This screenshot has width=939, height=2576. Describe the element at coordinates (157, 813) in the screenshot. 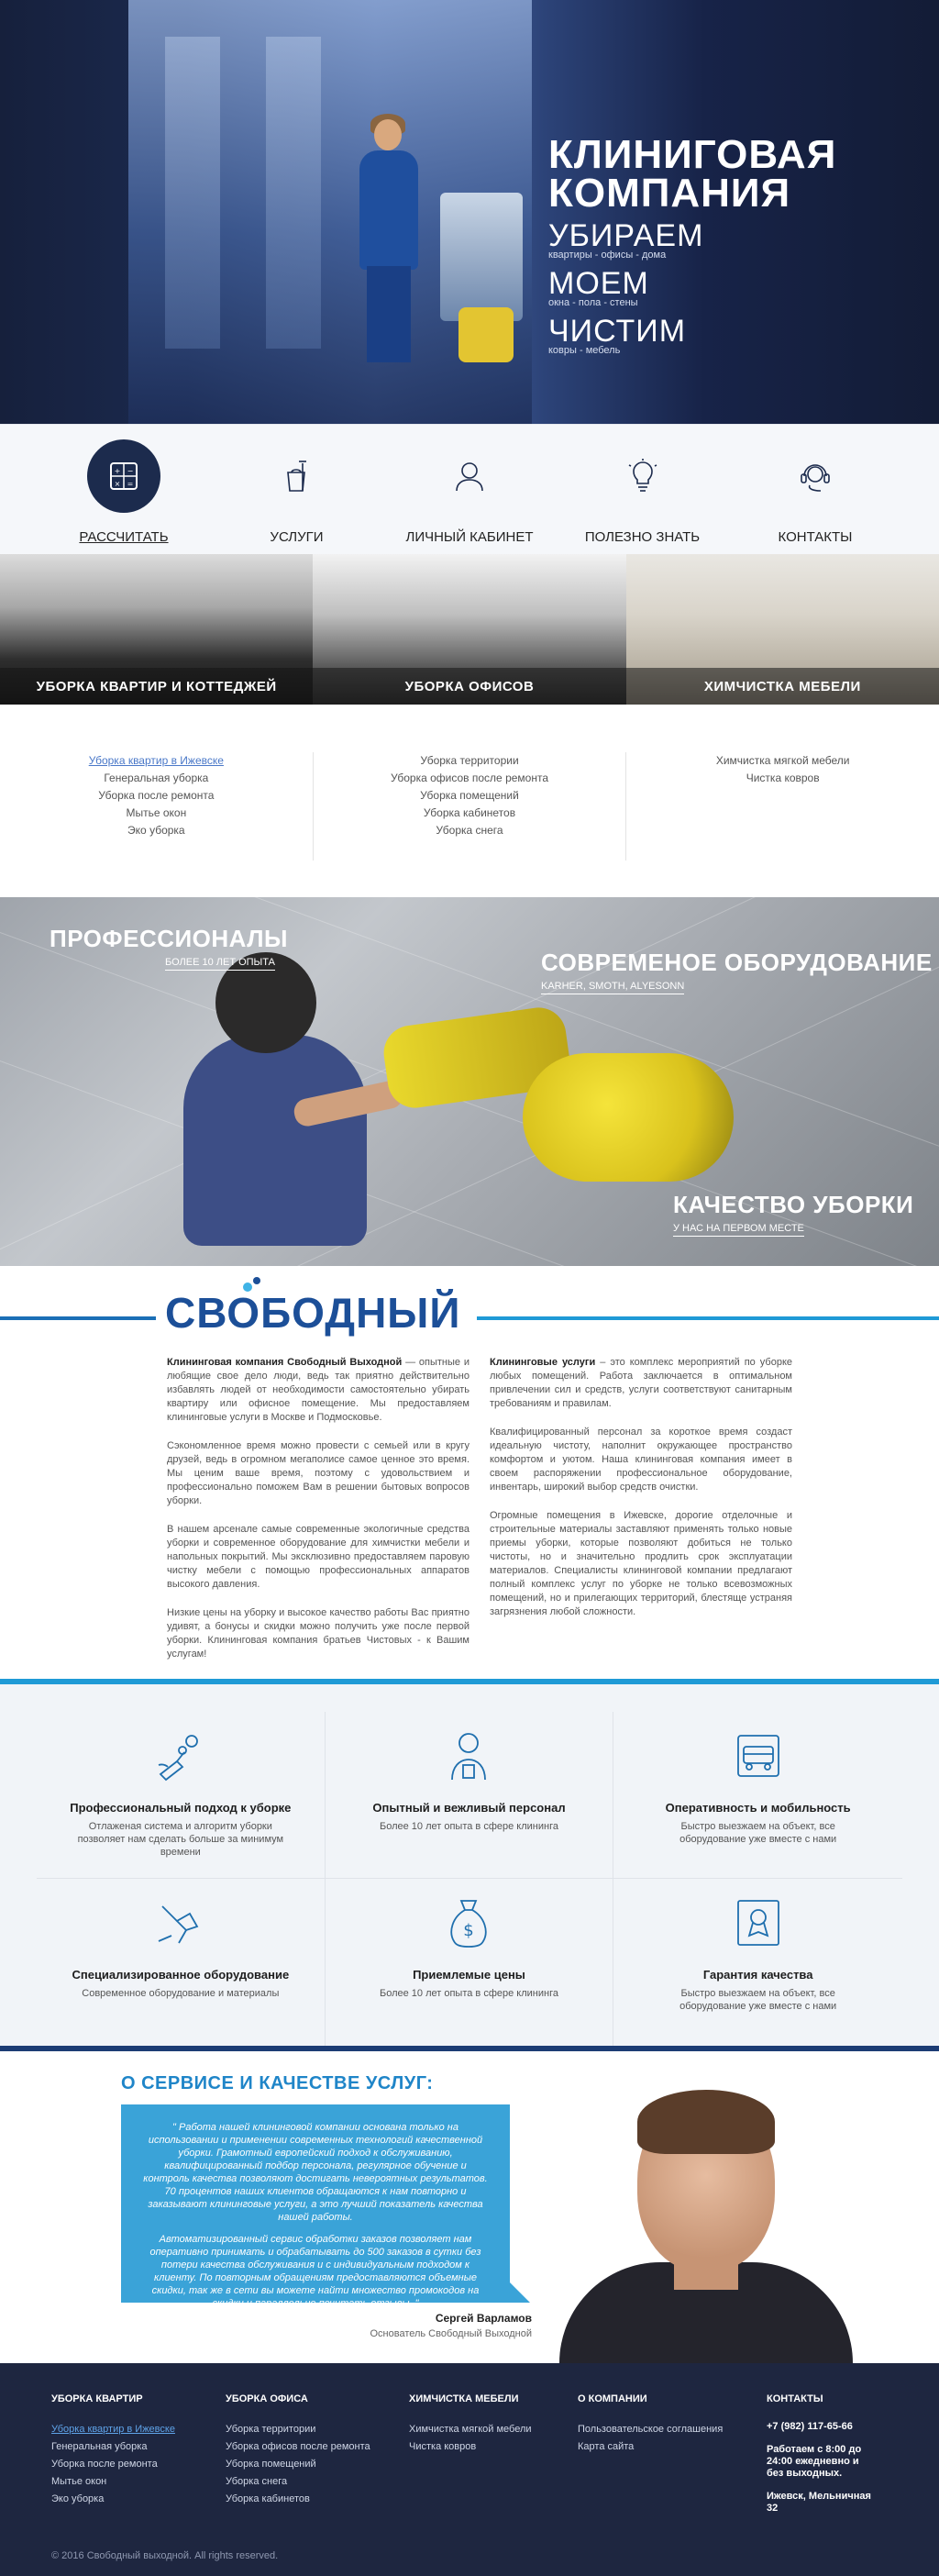

I see `link-window-washing: Мытье окон` at that location.